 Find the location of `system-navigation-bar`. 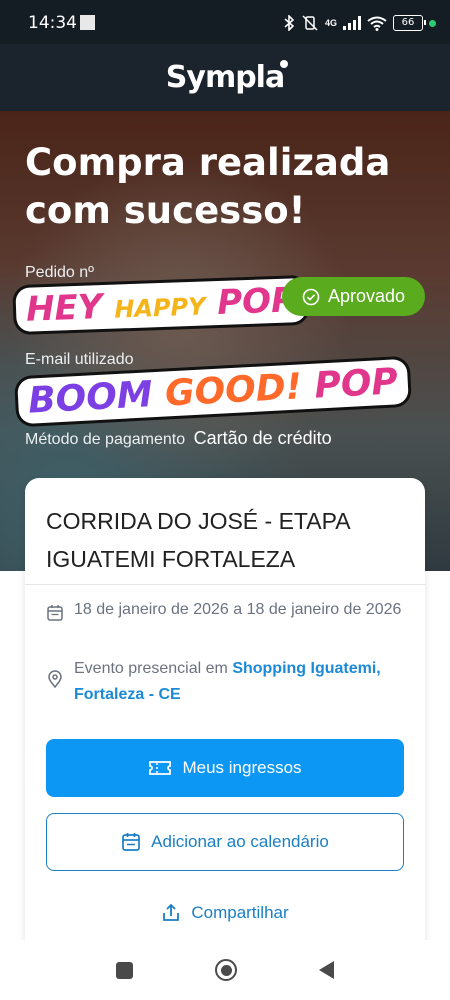

system-navigation-bar is located at coordinates (225, 970).